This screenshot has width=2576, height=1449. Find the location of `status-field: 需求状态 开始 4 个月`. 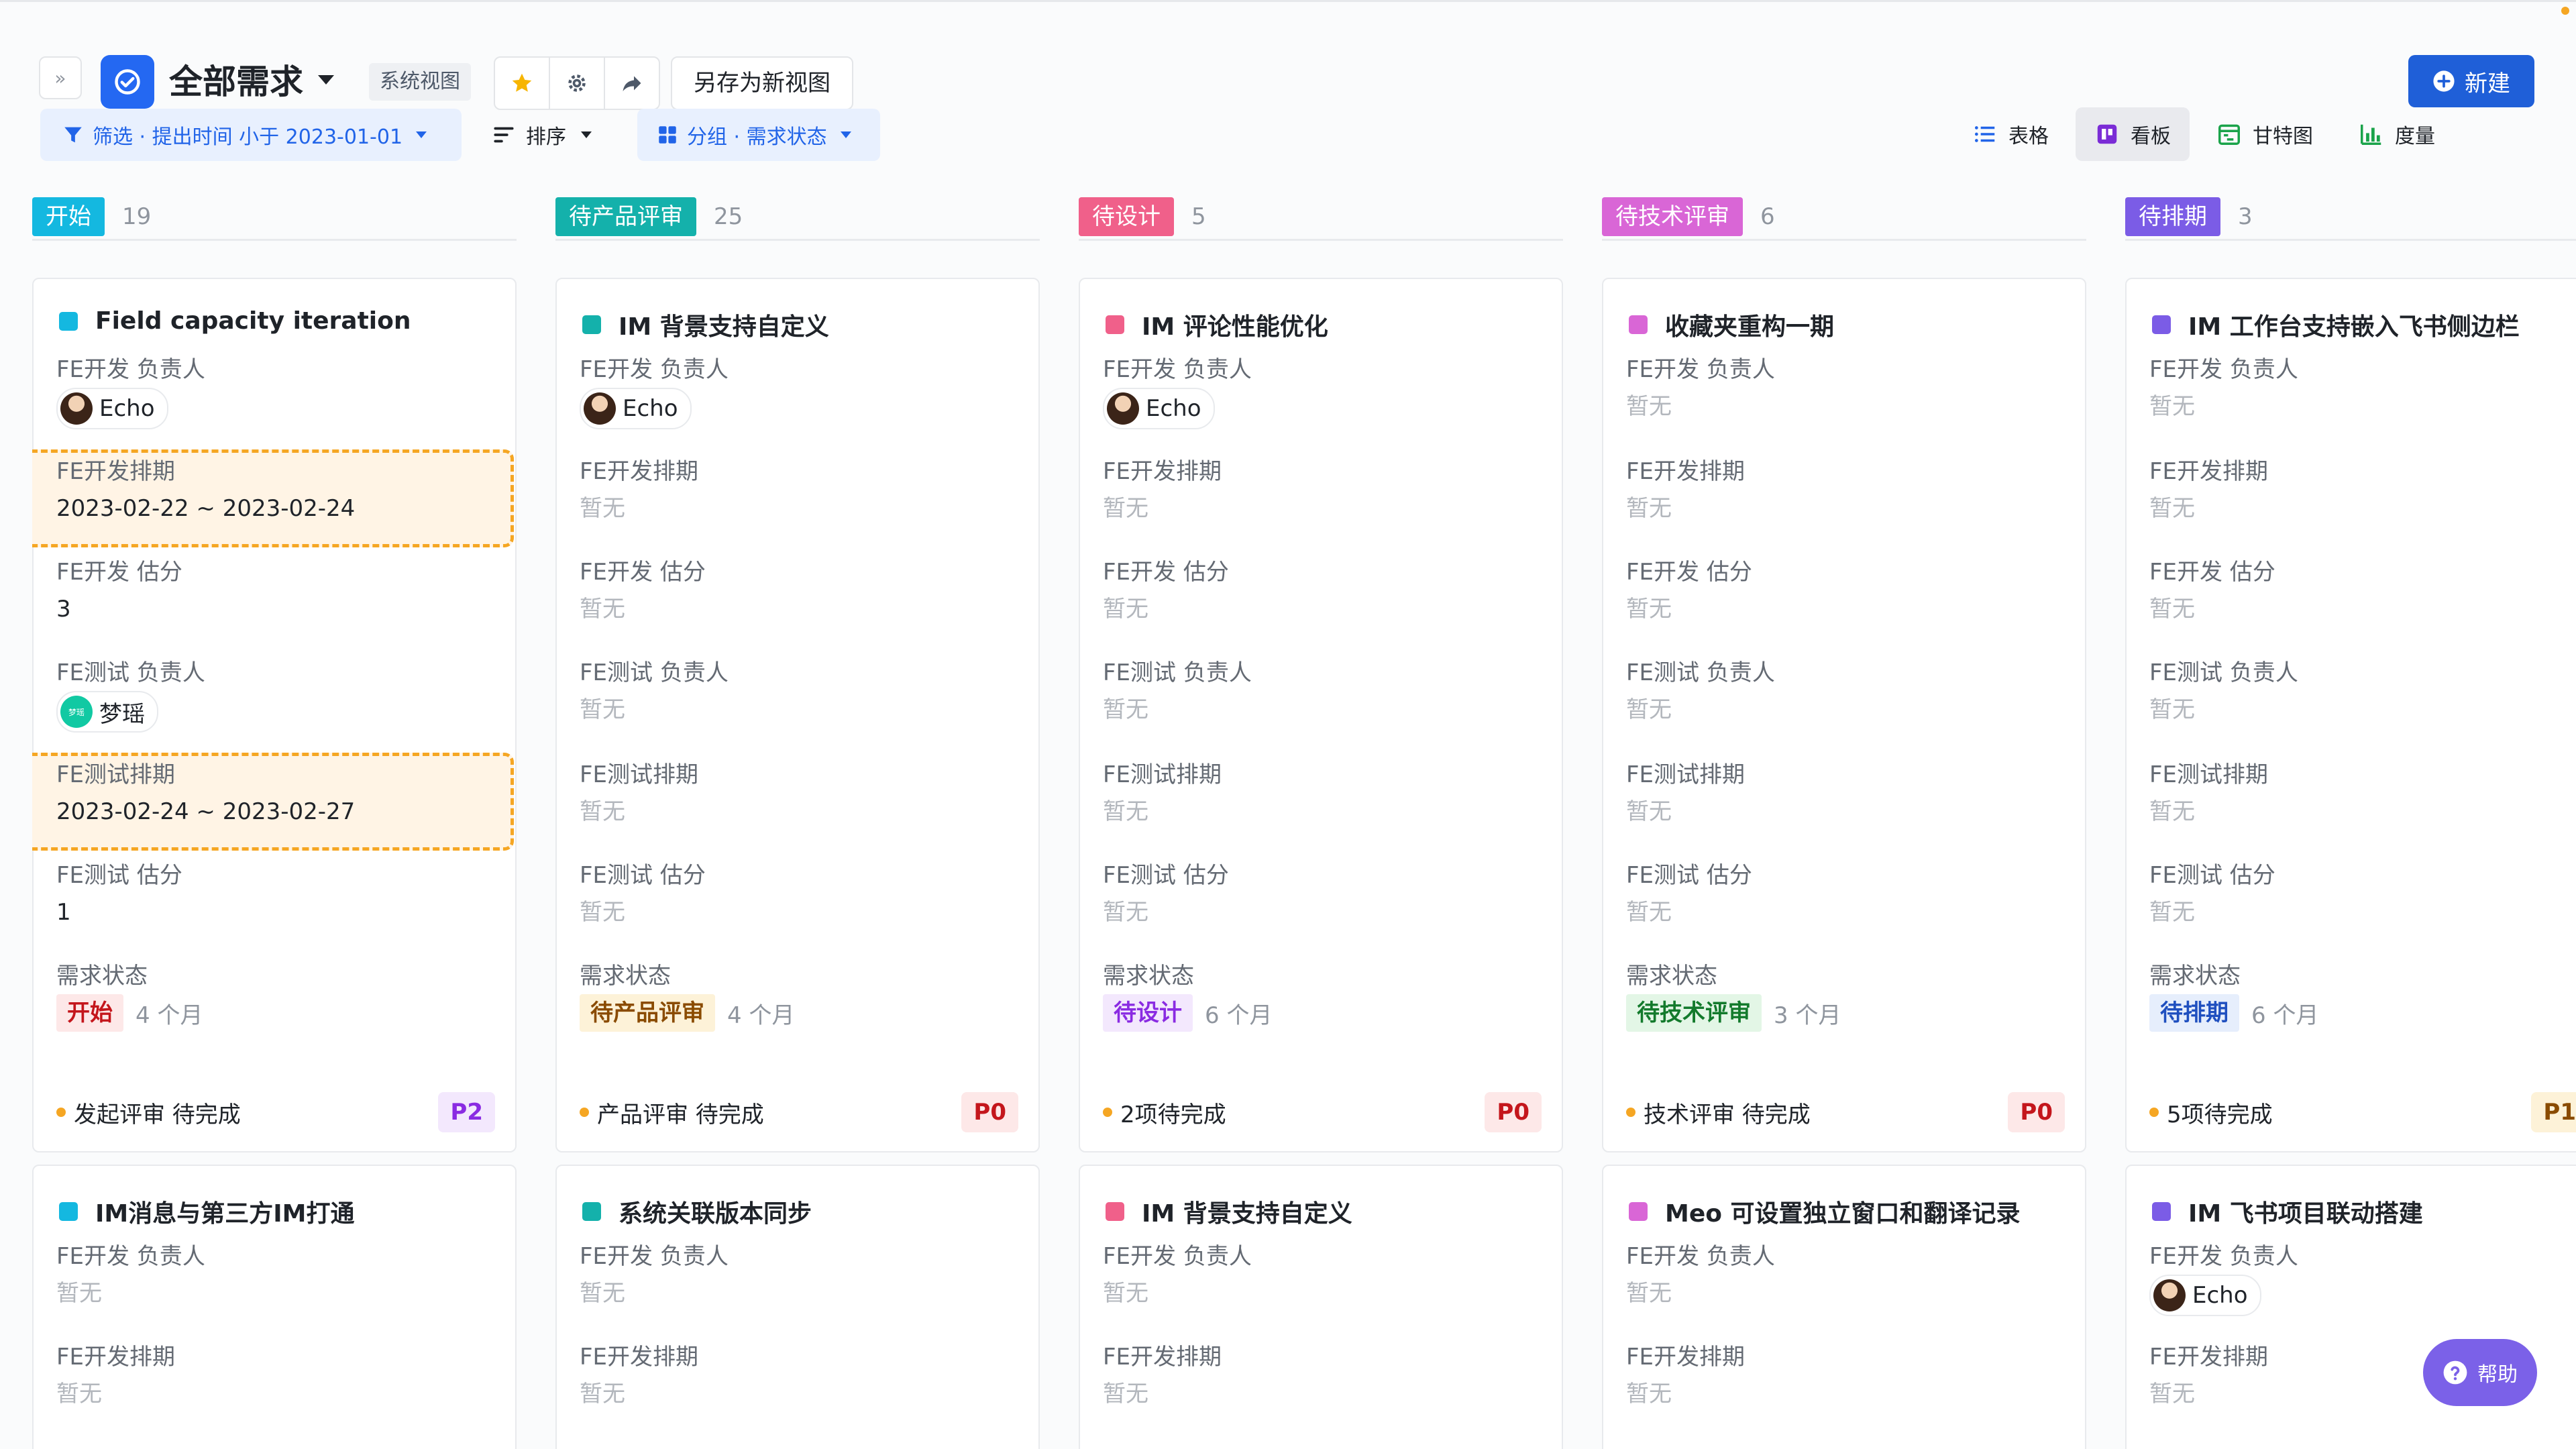

status-field: 需求状态 开始 4 个月 is located at coordinates (277, 997).